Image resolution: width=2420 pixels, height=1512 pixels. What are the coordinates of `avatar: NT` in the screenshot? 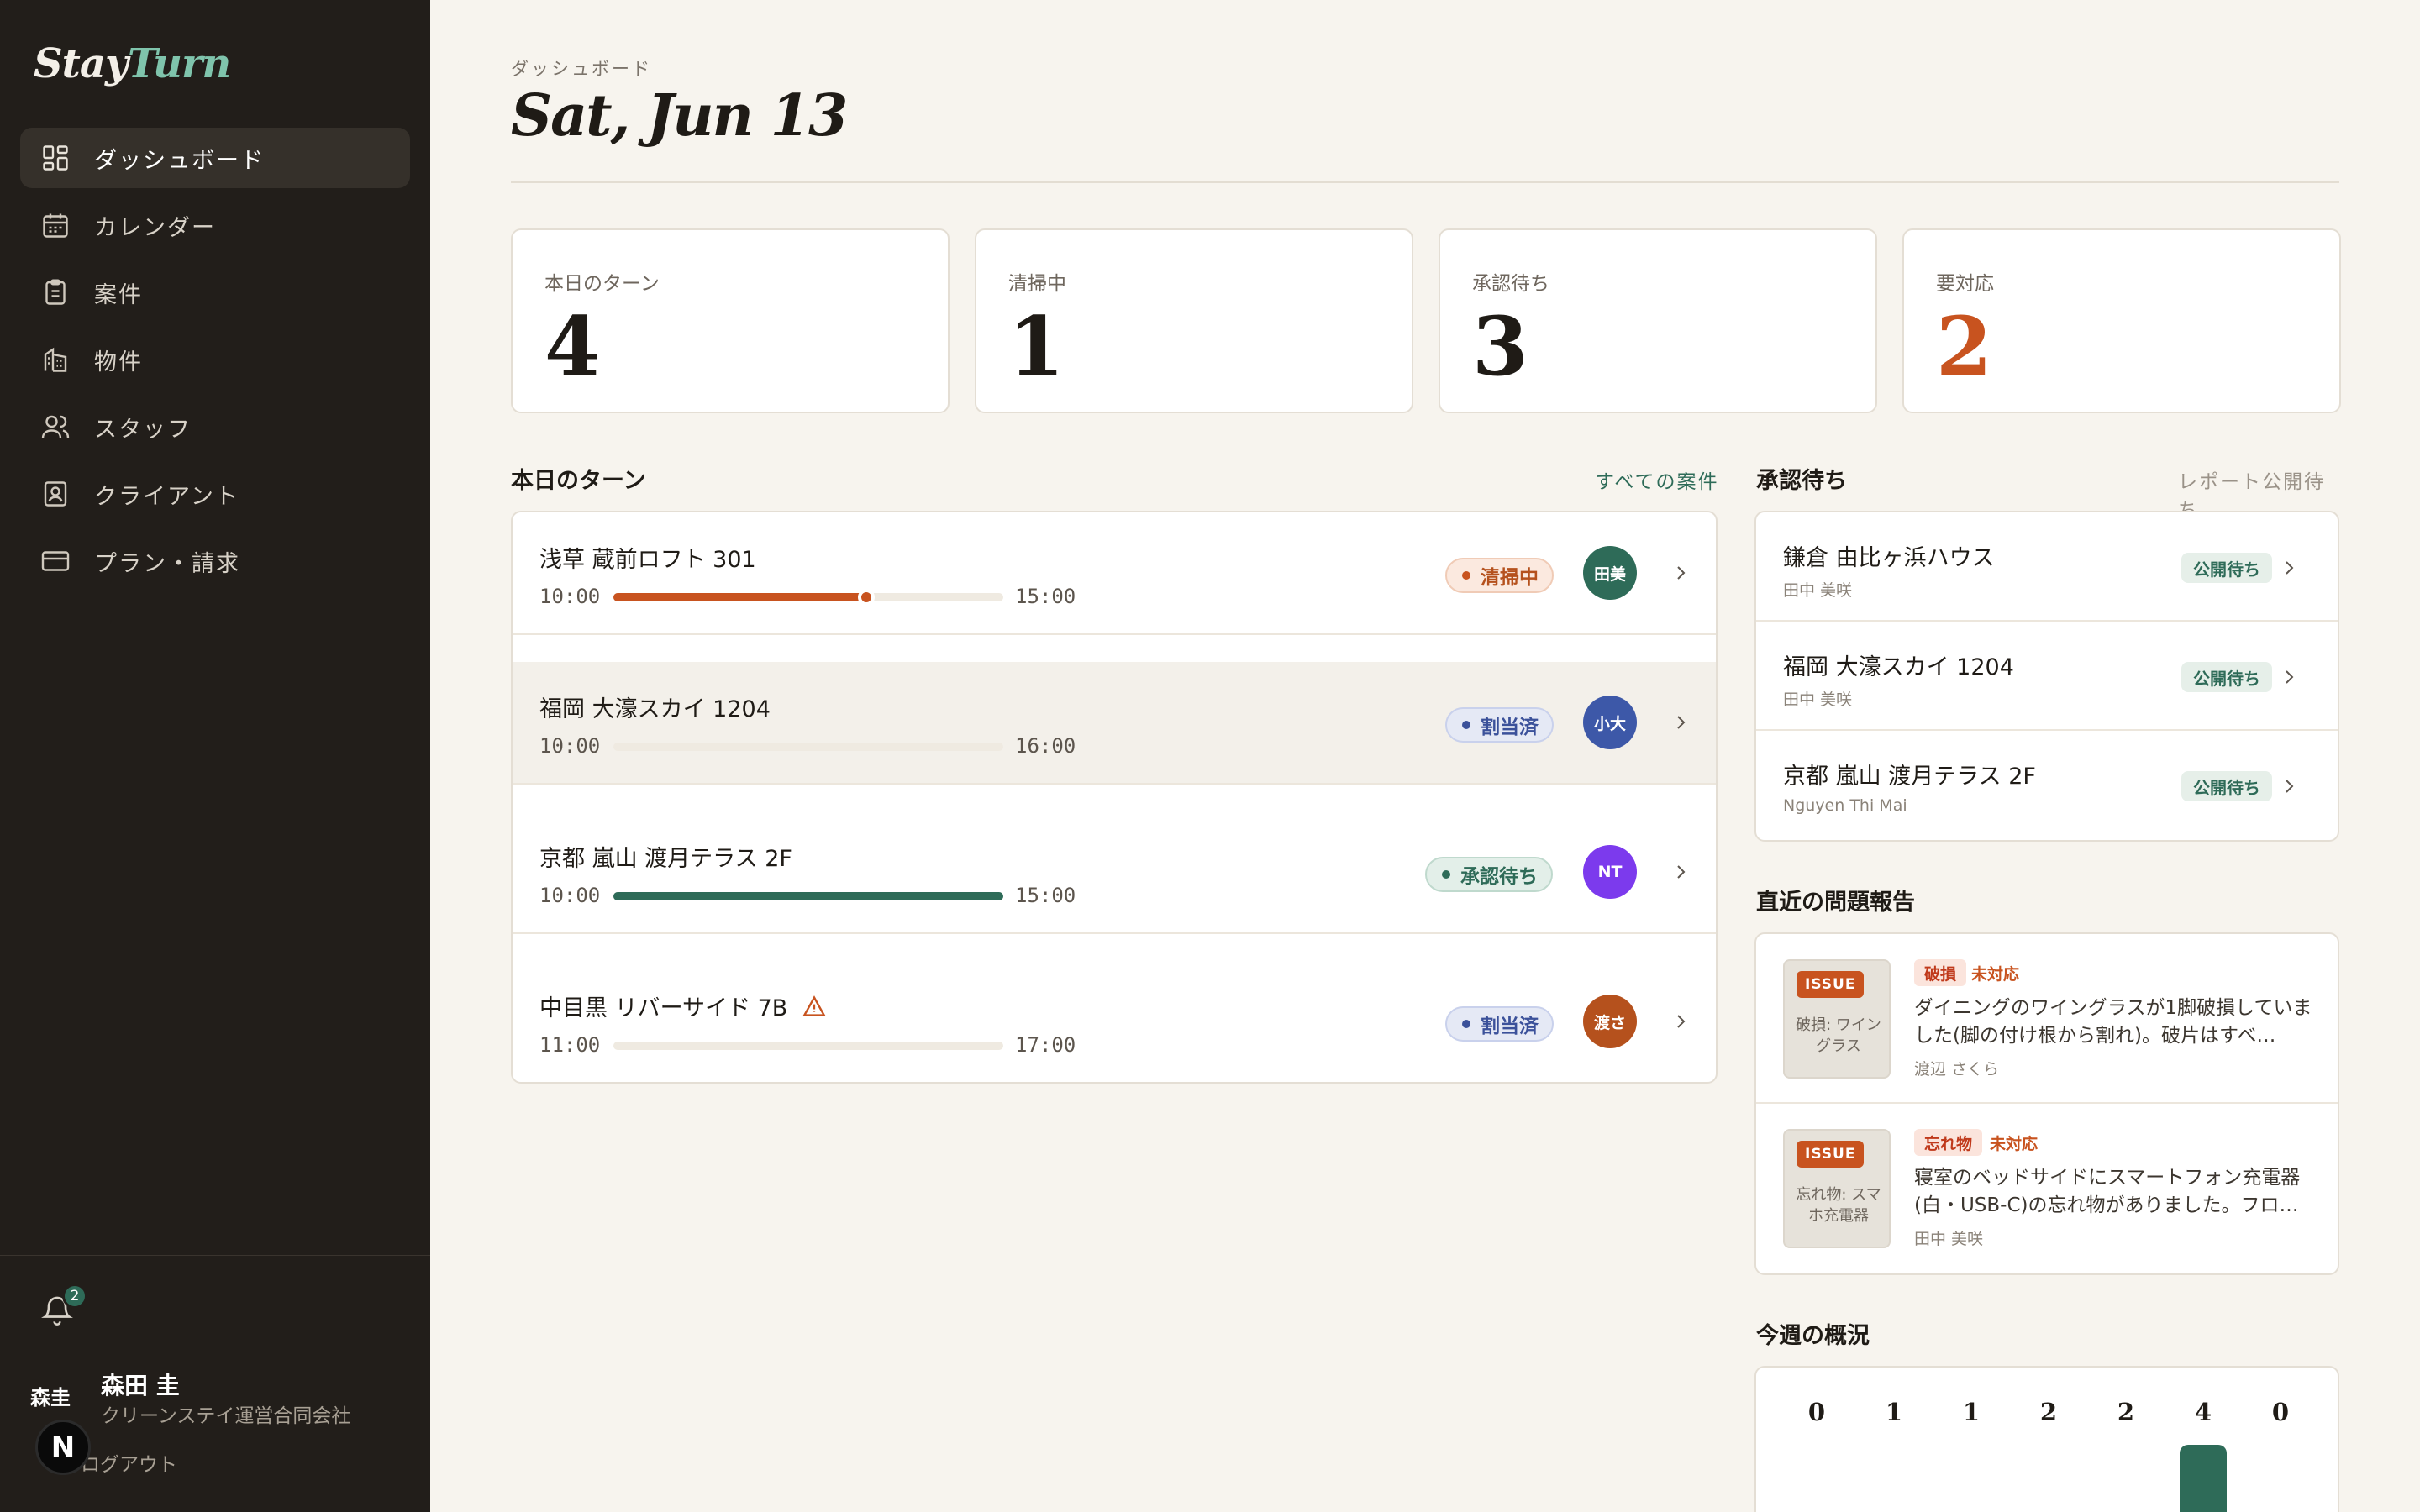 It's located at (1610, 872).